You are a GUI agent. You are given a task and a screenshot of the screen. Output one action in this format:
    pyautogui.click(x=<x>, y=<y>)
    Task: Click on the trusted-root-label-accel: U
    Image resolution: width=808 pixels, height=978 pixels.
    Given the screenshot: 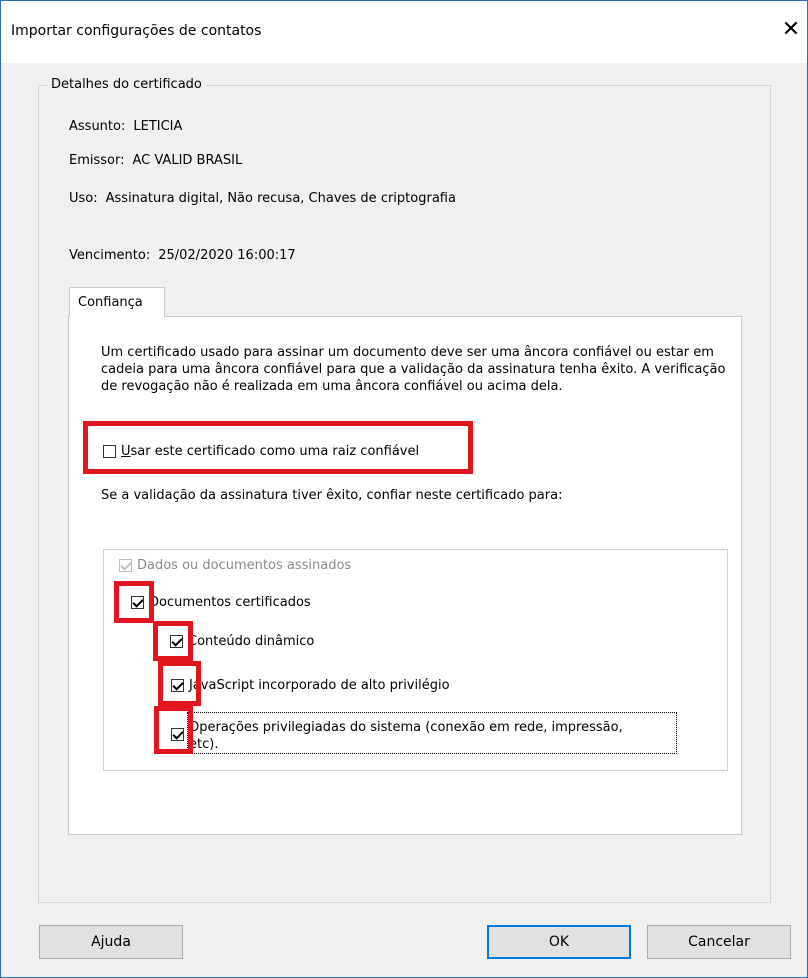 What is the action you would take?
    pyautogui.click(x=126, y=451)
    